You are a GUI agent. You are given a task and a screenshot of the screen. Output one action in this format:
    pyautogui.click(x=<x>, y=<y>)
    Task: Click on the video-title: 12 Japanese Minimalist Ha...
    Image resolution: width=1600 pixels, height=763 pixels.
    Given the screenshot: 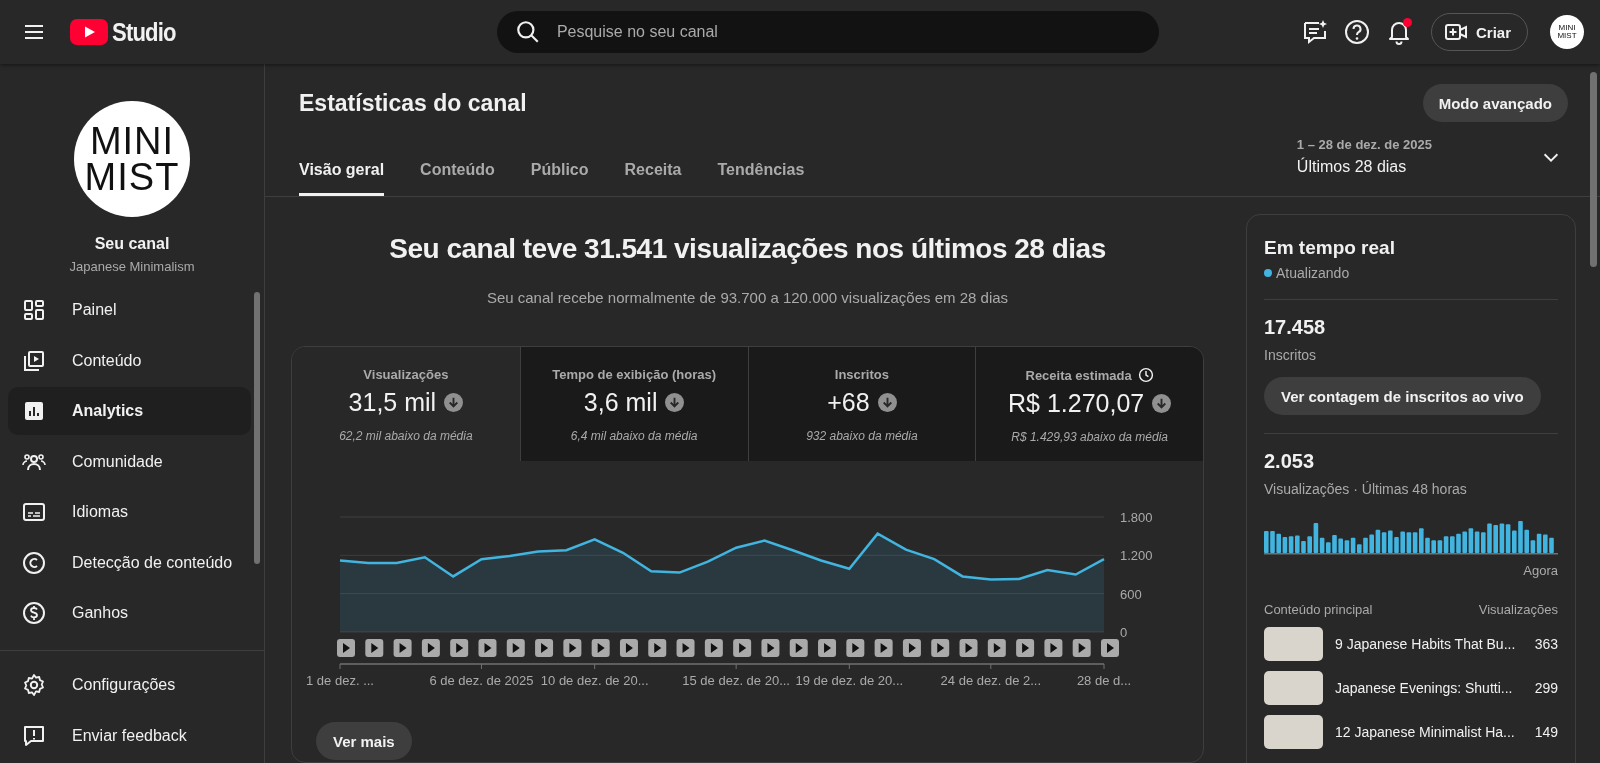 What is the action you would take?
    pyautogui.click(x=1429, y=732)
    